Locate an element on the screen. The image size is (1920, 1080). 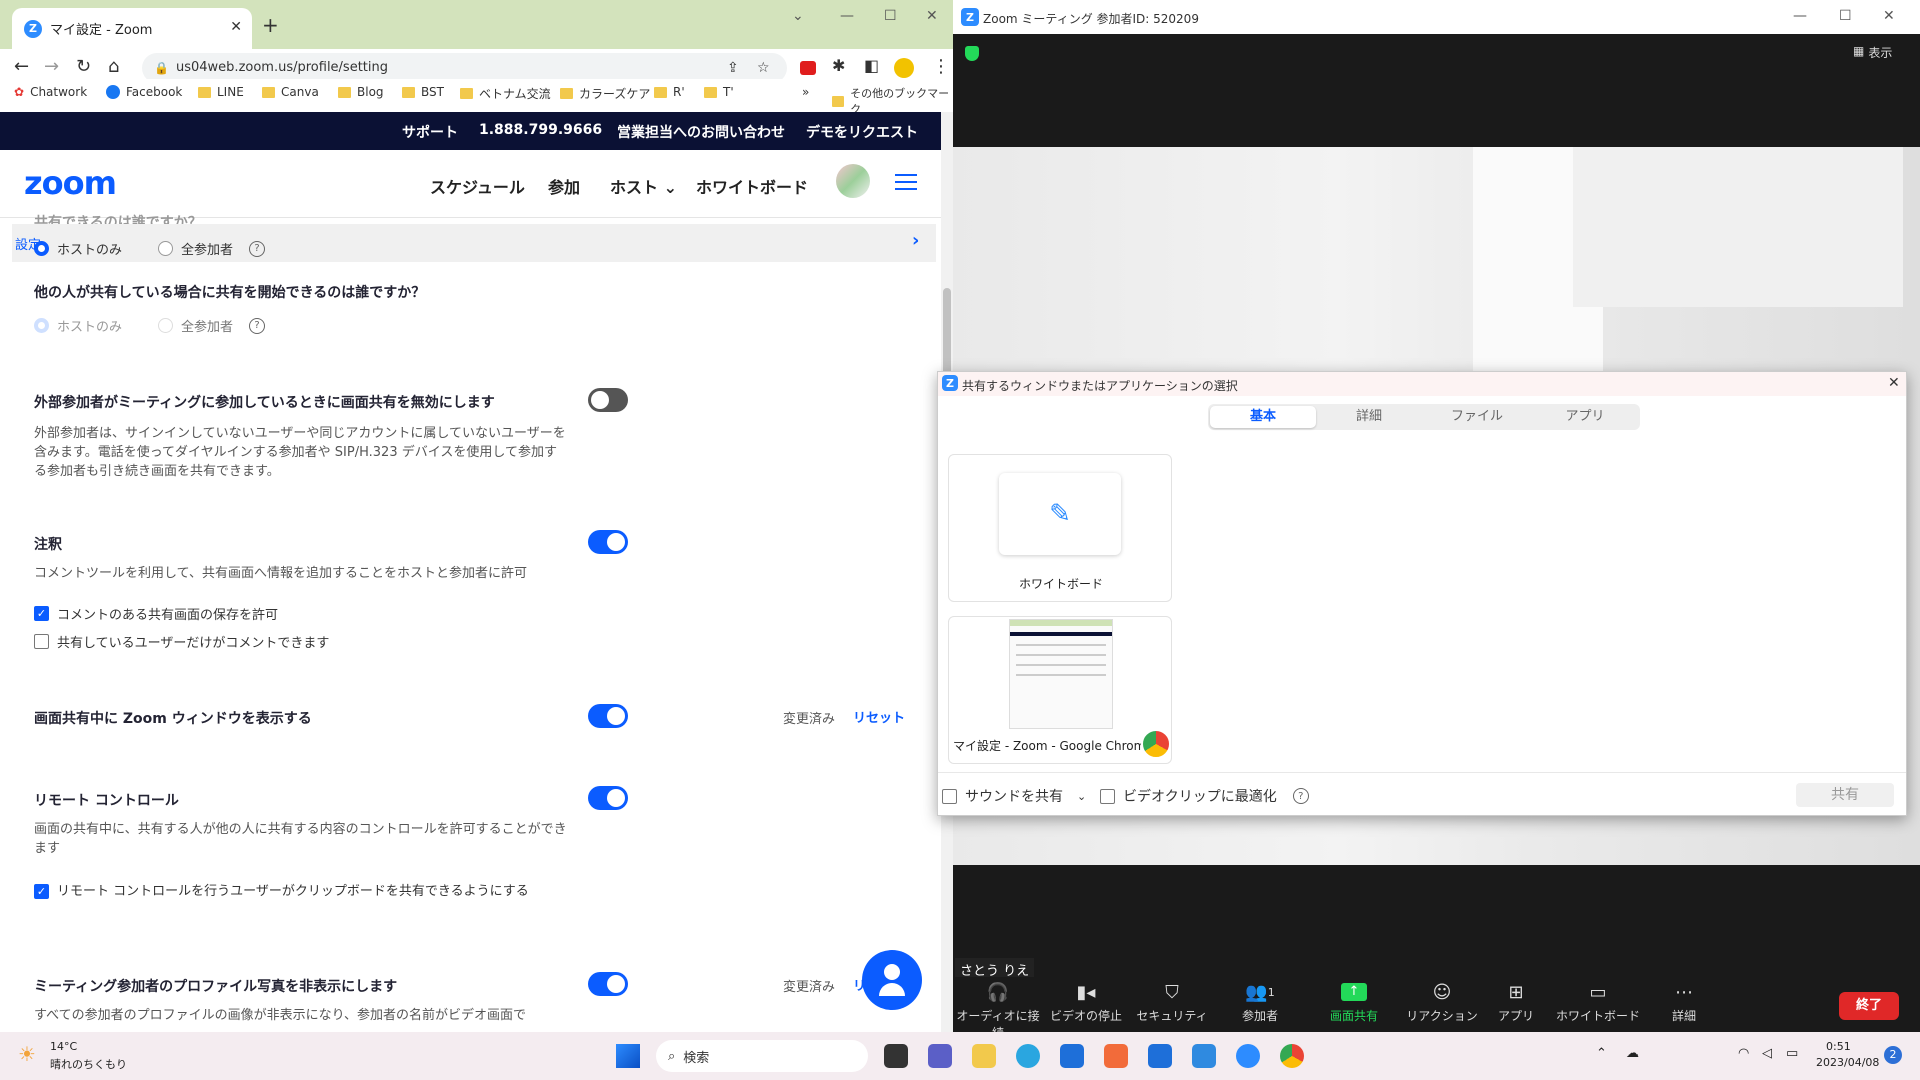
hamburger-menu-icon is located at coordinates (906, 182).